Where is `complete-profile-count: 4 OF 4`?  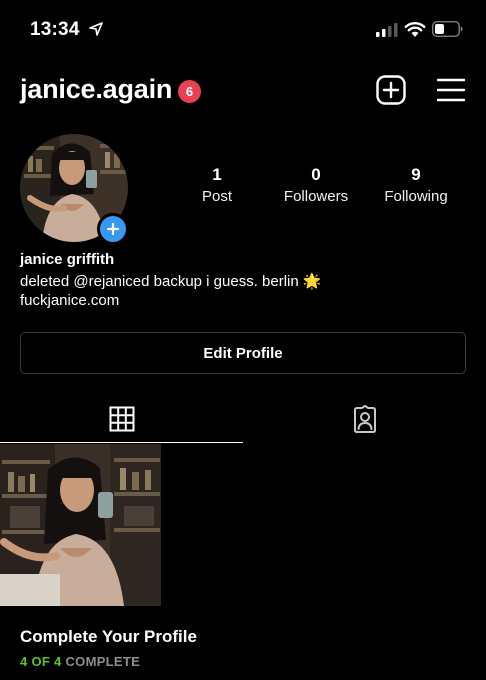
complete-profile-count: 4 OF 4 is located at coordinates (41, 661).